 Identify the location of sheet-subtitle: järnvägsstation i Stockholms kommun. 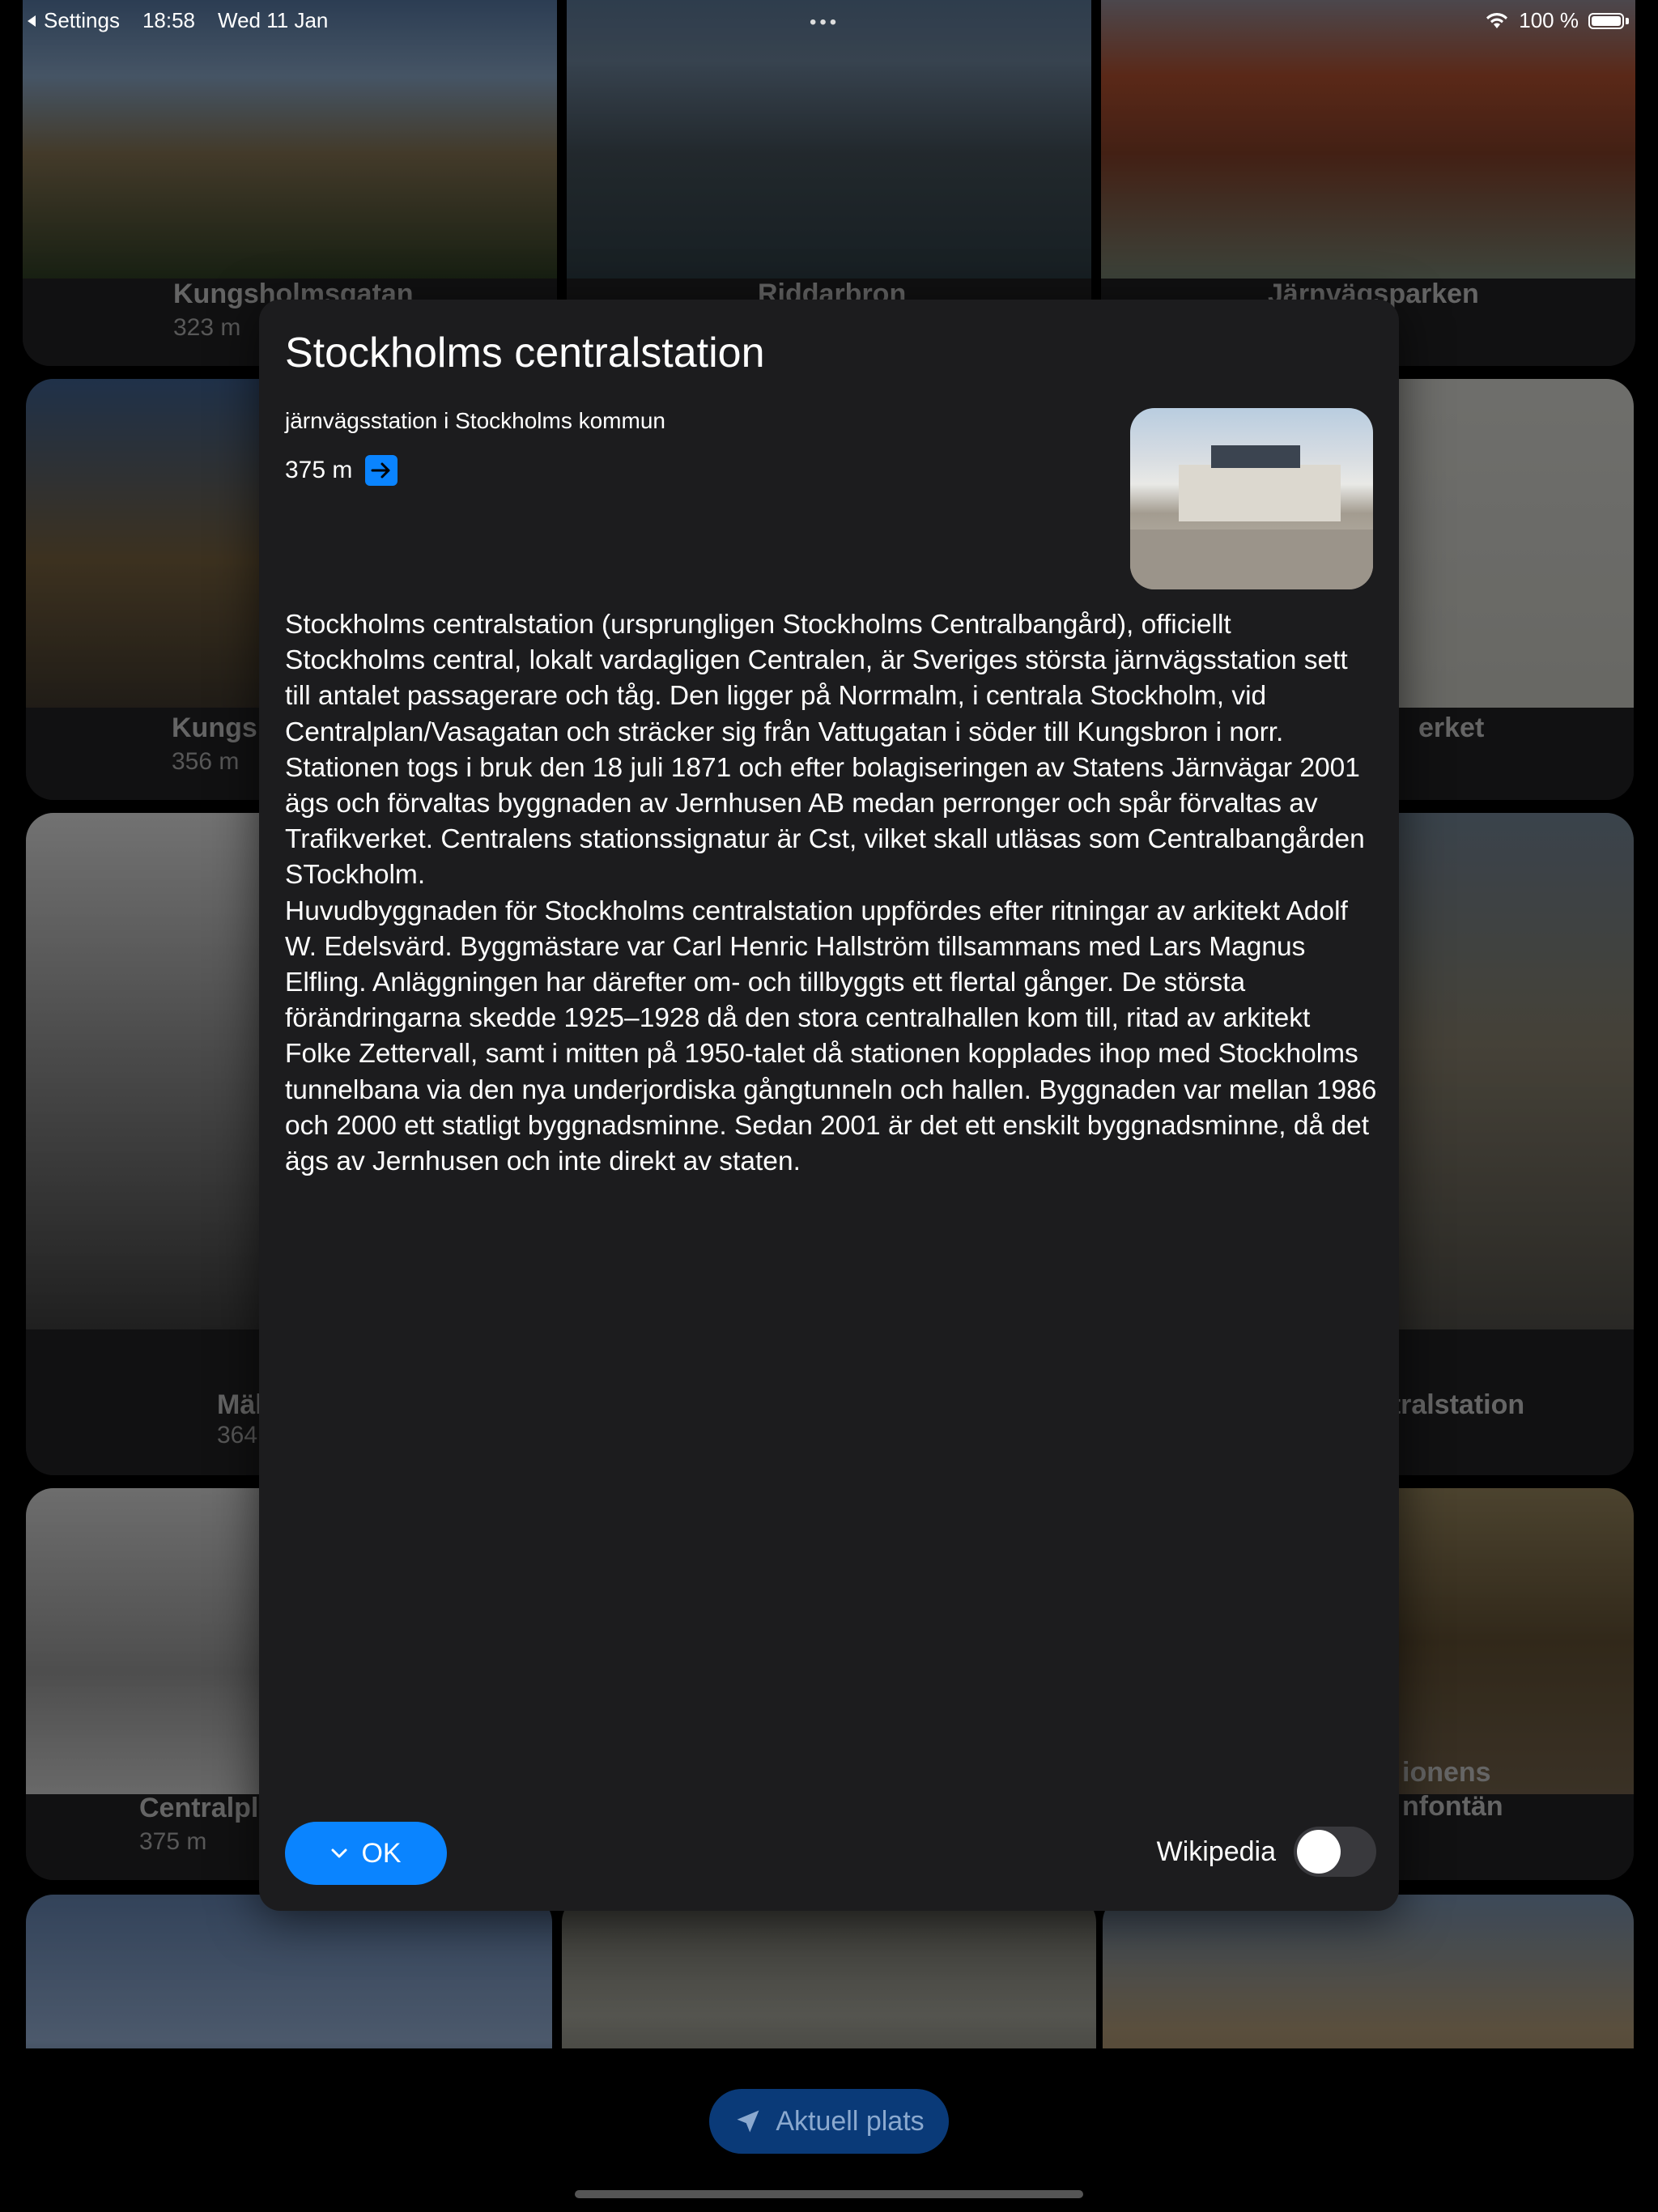
(475, 421).